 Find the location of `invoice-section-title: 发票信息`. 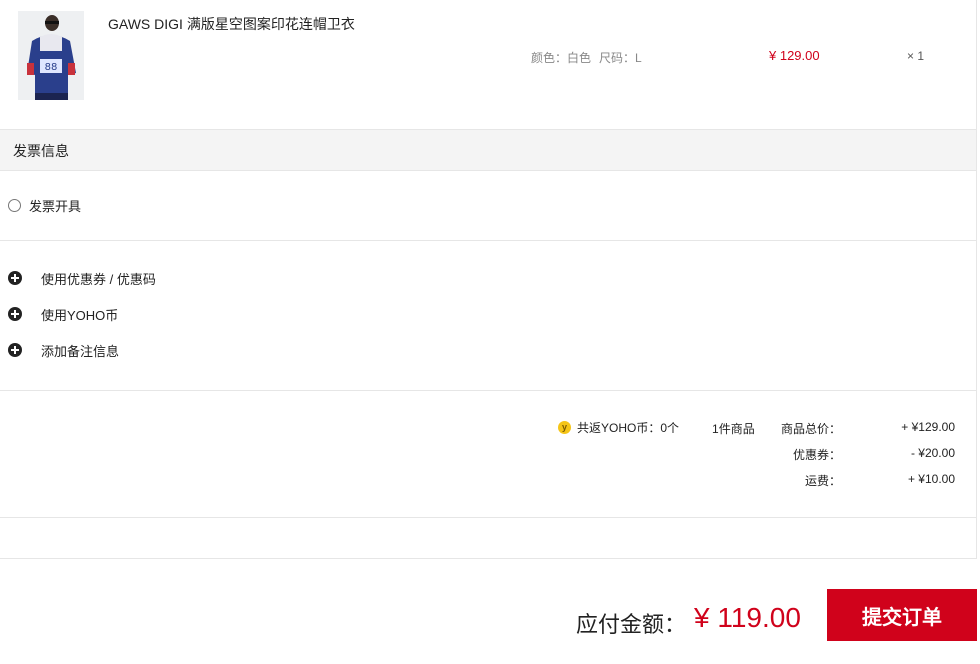

invoice-section-title: 发票信息 is located at coordinates (41, 151).